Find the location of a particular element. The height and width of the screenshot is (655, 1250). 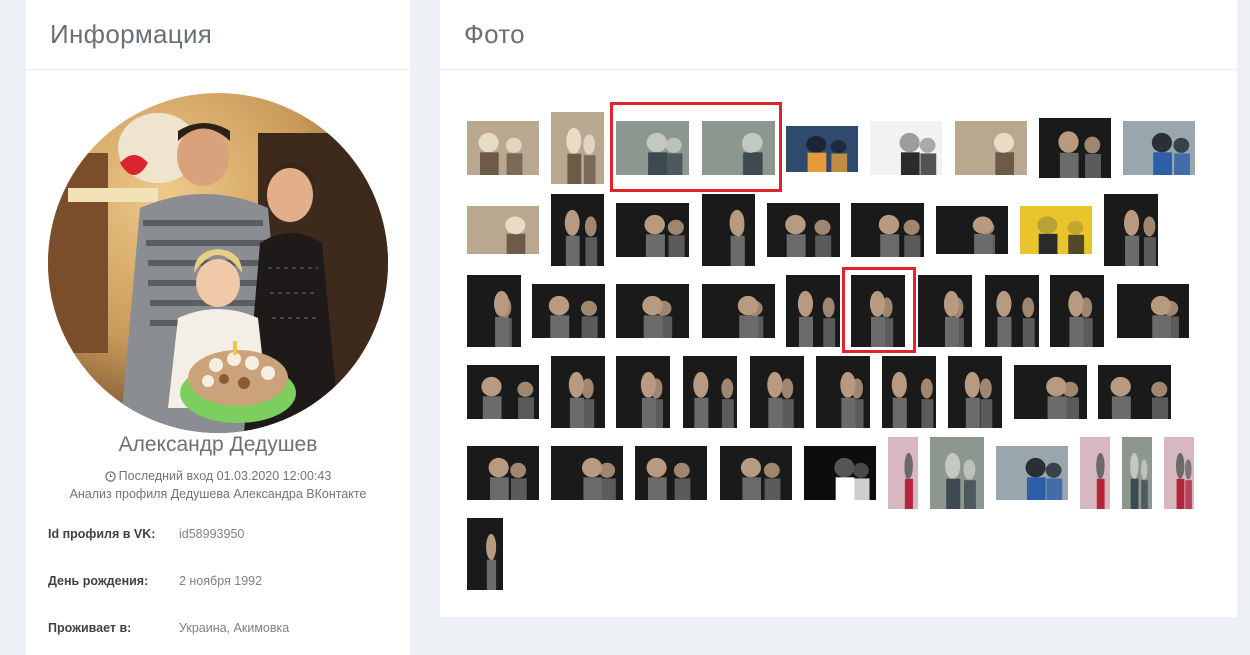

photos-title: Фото is located at coordinates (494, 34).